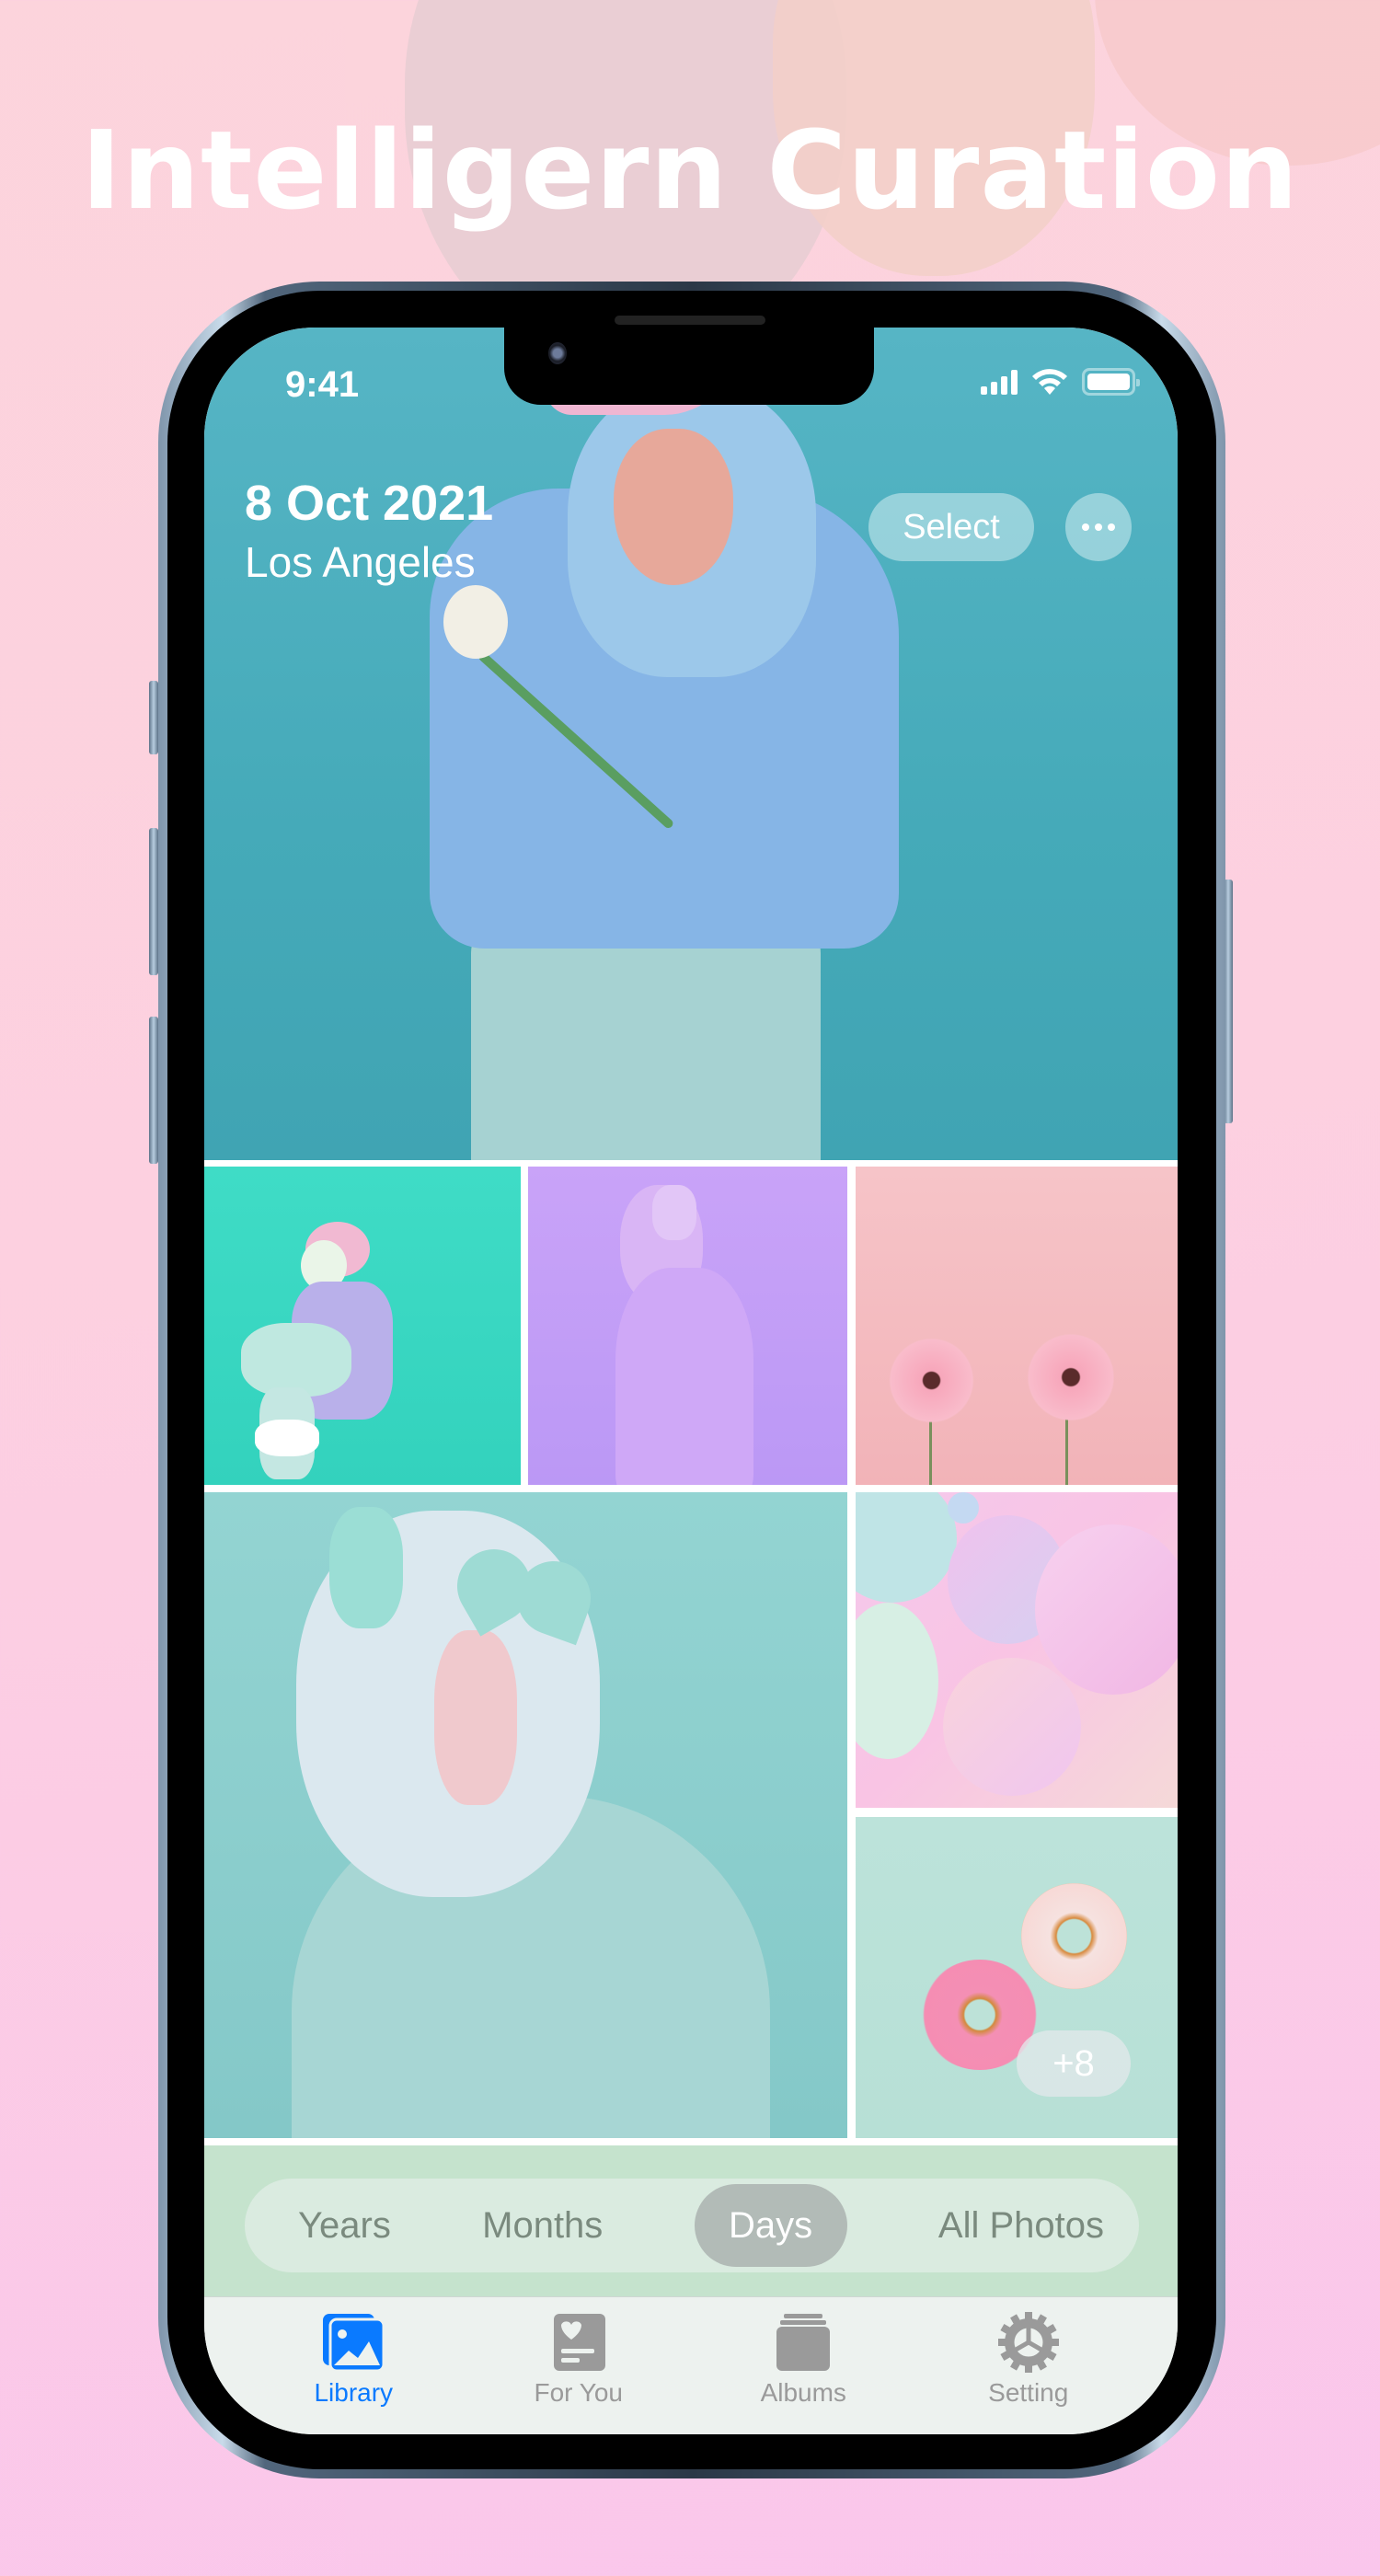 Image resolution: width=1380 pixels, height=2576 pixels. What do you see at coordinates (322, 384) in the screenshot?
I see `status-time: 9:41` at bounding box center [322, 384].